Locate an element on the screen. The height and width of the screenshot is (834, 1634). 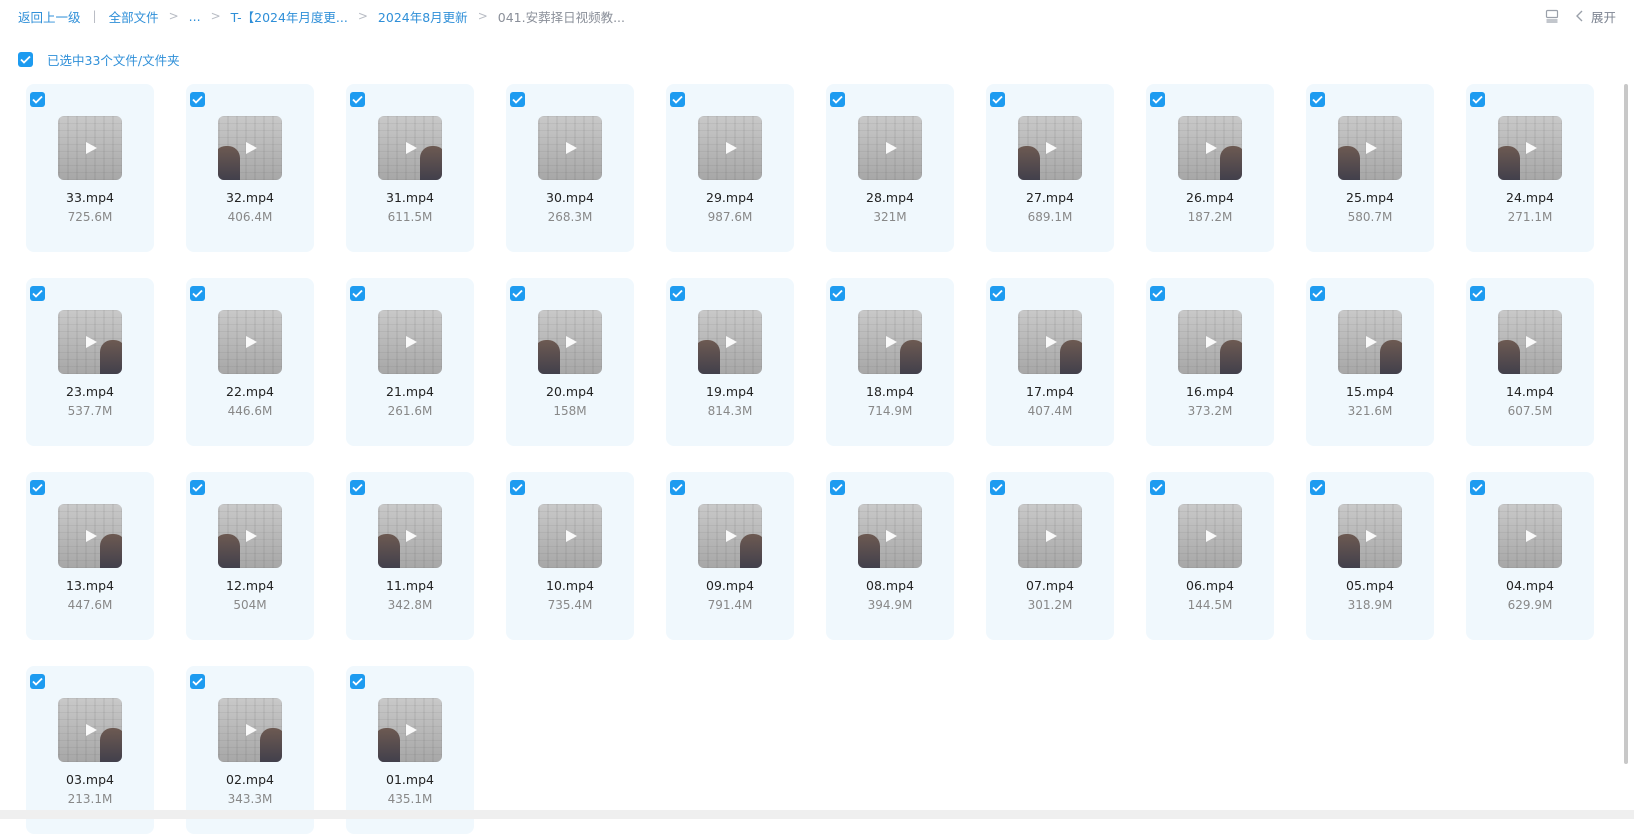
file-card: 19.mp4 814.3M is located at coordinates (730, 362).